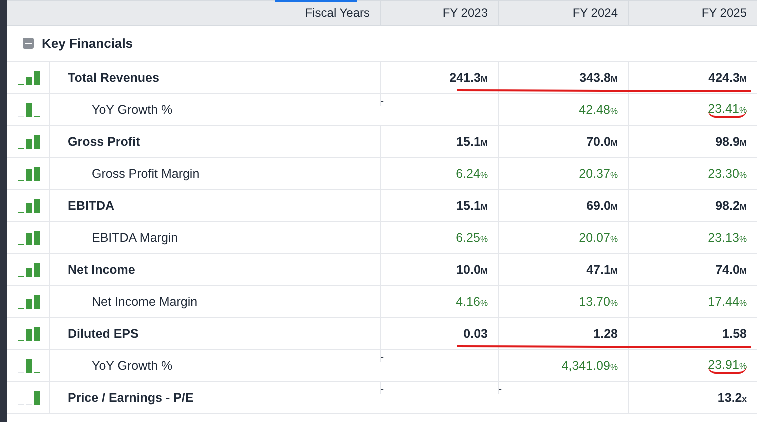 The height and width of the screenshot is (422, 762). I want to click on table-cell: 13.70%, so click(598, 301).